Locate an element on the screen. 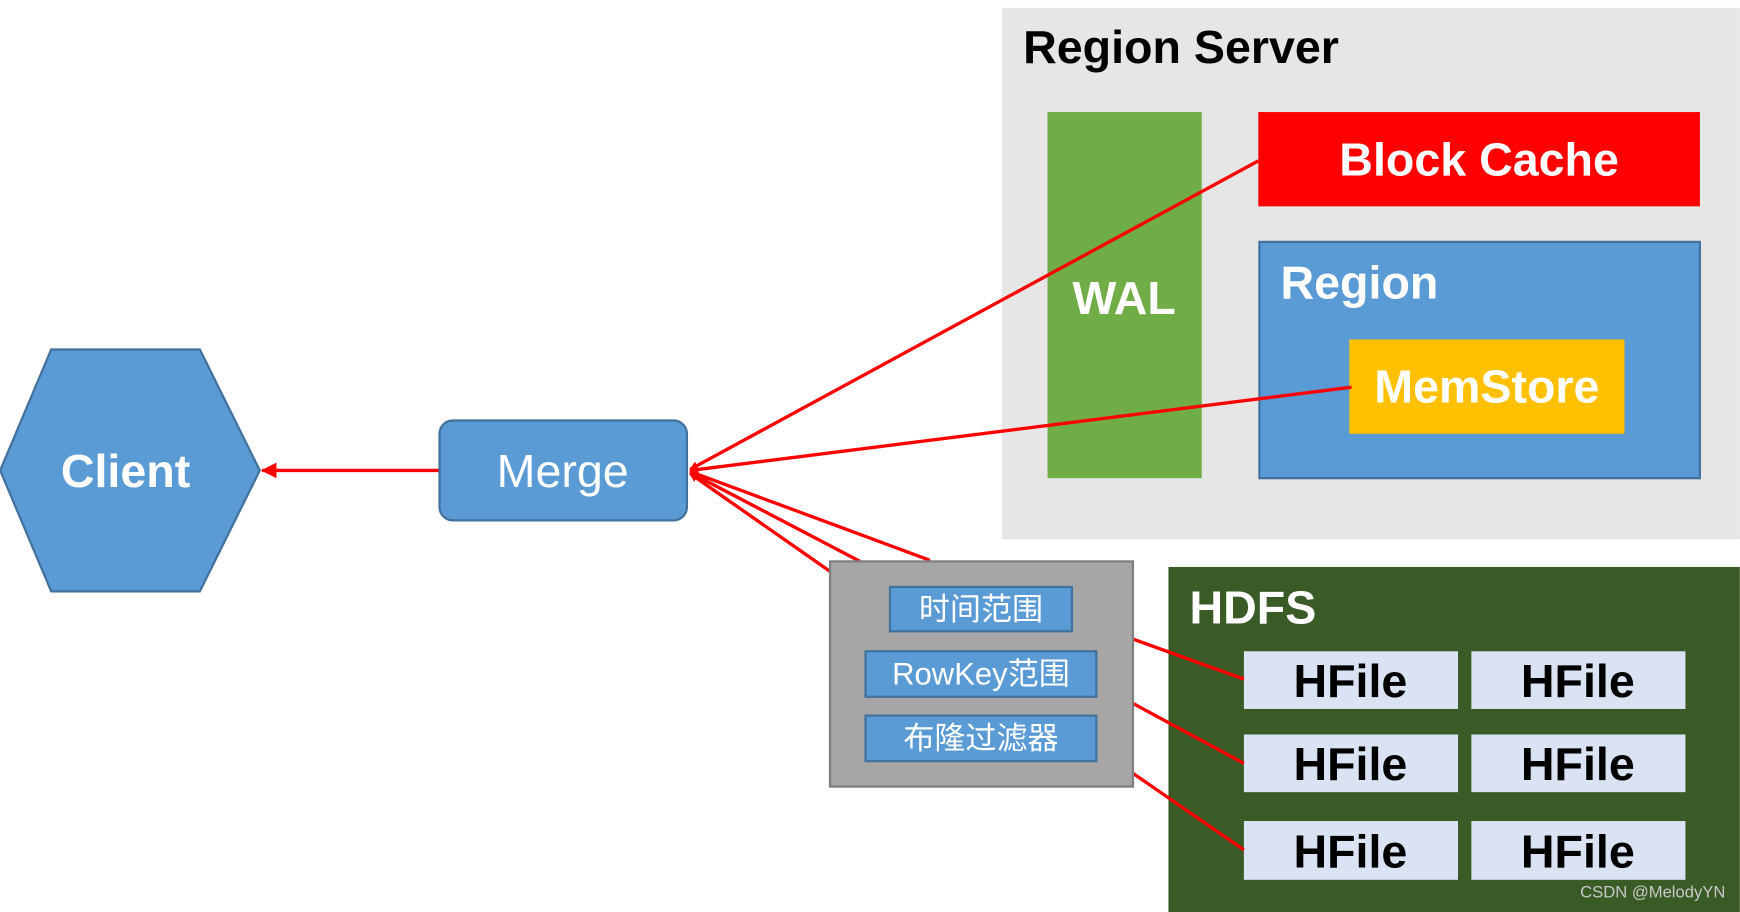  wal-label: WAL is located at coordinates (1123, 298).